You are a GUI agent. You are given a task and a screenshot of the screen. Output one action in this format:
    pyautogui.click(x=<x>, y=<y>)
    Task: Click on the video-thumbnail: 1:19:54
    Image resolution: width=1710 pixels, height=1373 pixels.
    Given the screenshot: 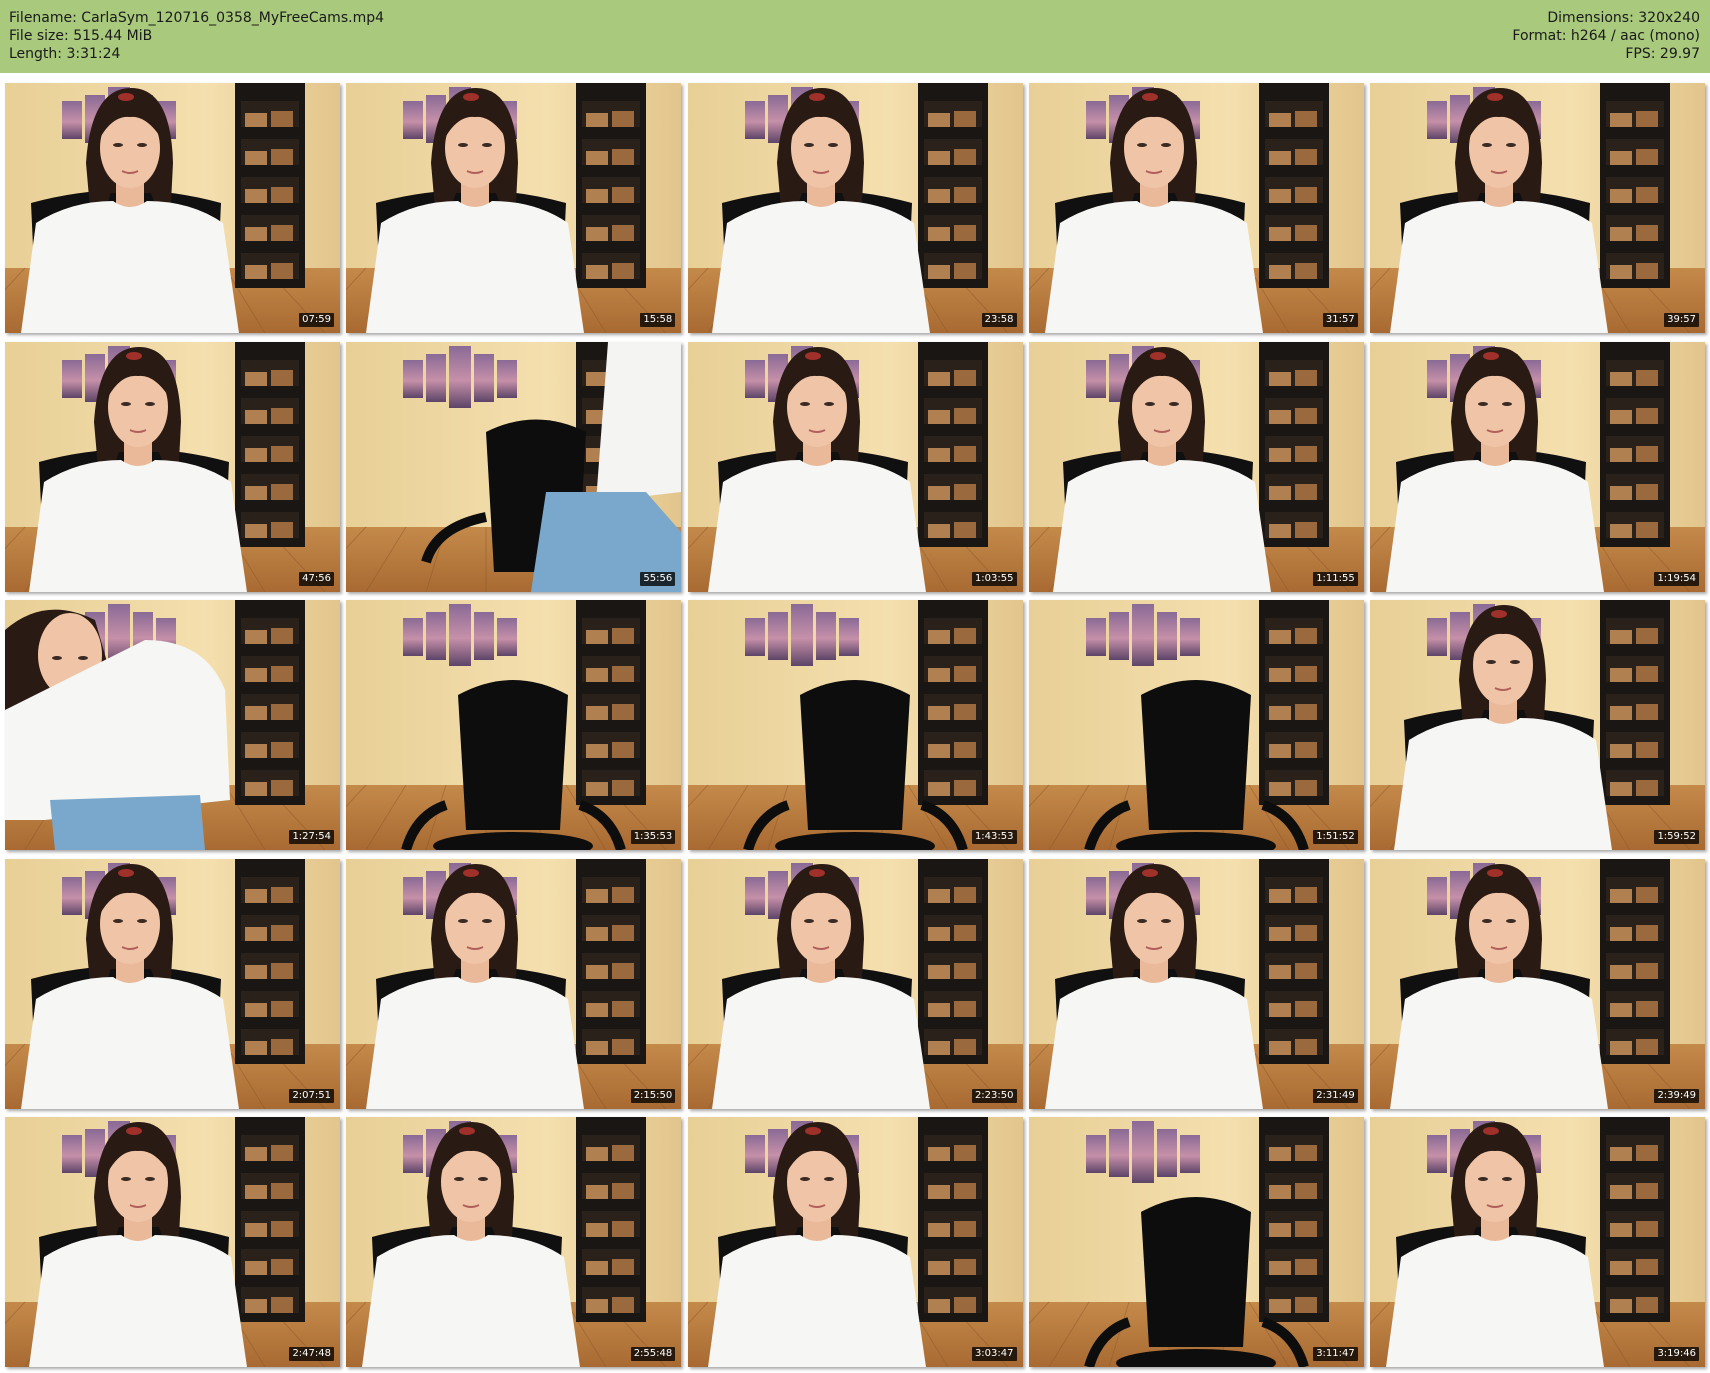 What is the action you would take?
    pyautogui.click(x=1537, y=466)
    